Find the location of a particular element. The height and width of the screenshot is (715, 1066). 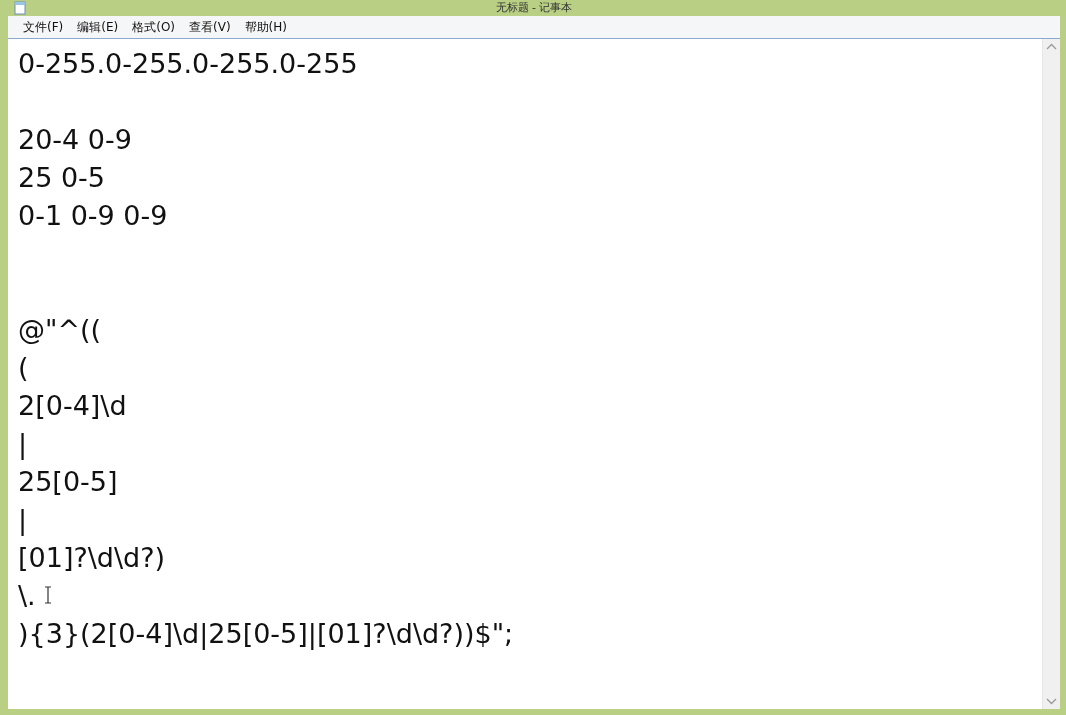

window-title: 无标题 - 记事本 is located at coordinates (534, 8).